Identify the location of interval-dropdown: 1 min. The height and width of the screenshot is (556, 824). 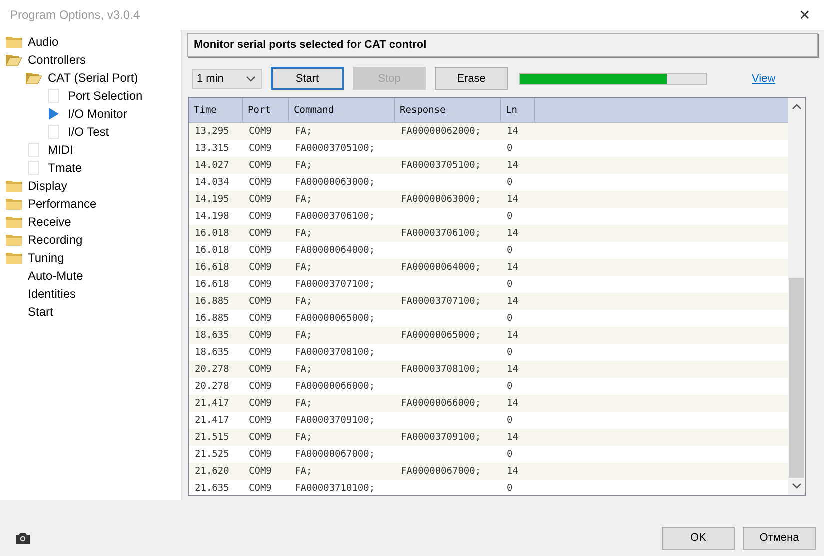
(227, 78).